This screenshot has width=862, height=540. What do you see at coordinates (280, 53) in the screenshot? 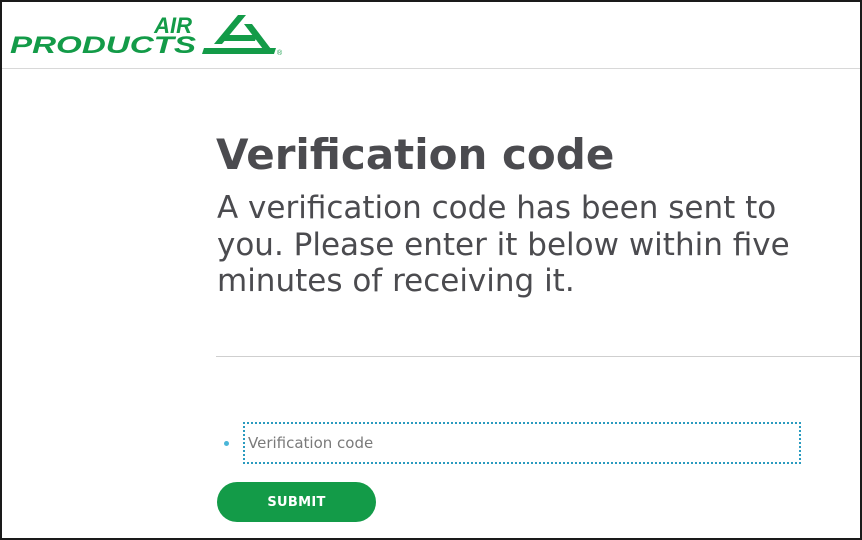
I see `registered-trademark-icon: ®` at bounding box center [280, 53].